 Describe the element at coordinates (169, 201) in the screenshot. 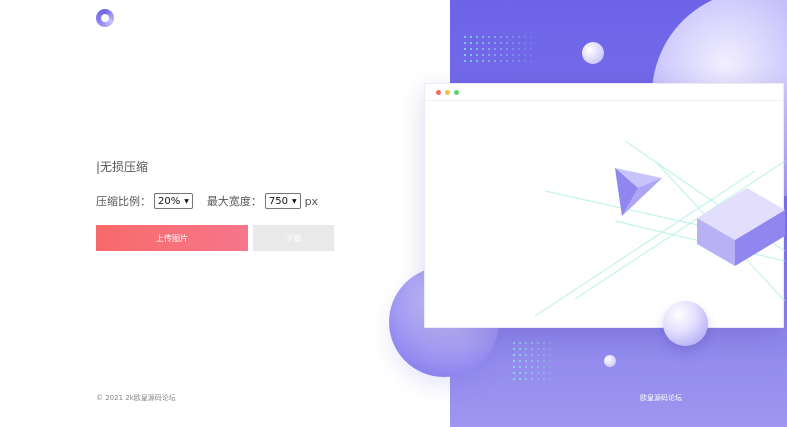

I see `ratio-value: 20%` at that location.